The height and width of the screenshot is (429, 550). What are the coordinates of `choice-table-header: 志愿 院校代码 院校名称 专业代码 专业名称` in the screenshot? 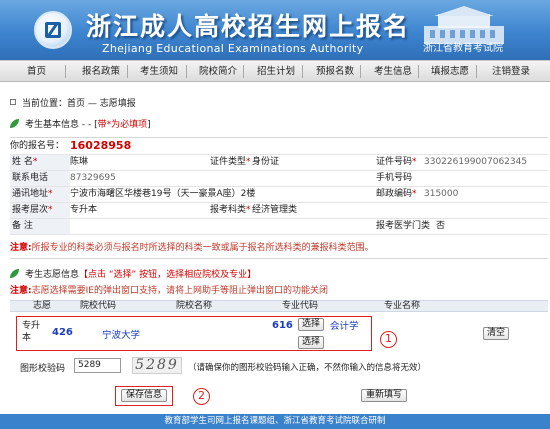 It's located at (279, 306).